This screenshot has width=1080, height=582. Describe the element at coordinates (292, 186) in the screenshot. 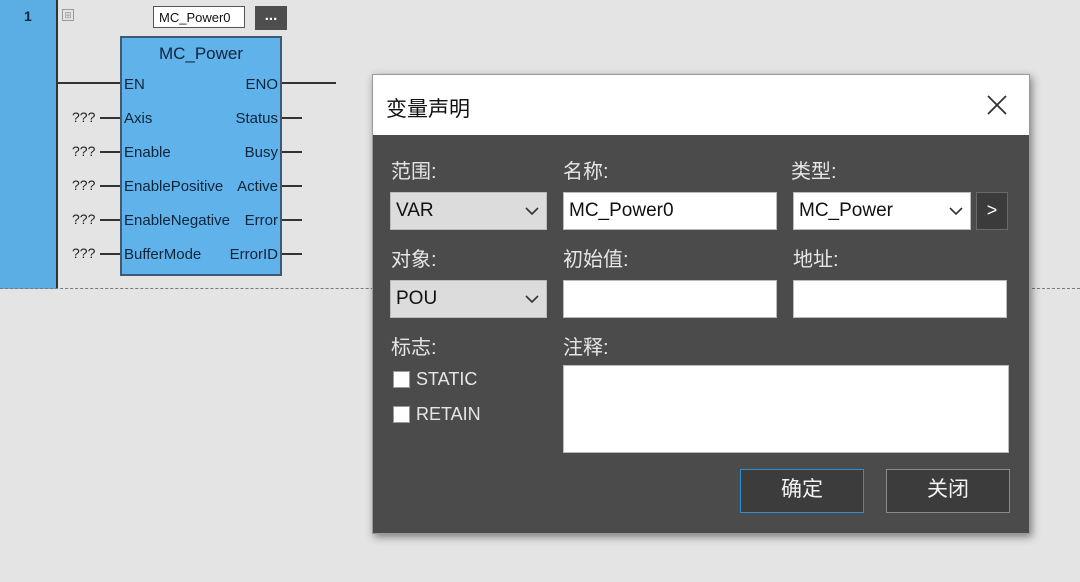

I see `active-stub` at that location.